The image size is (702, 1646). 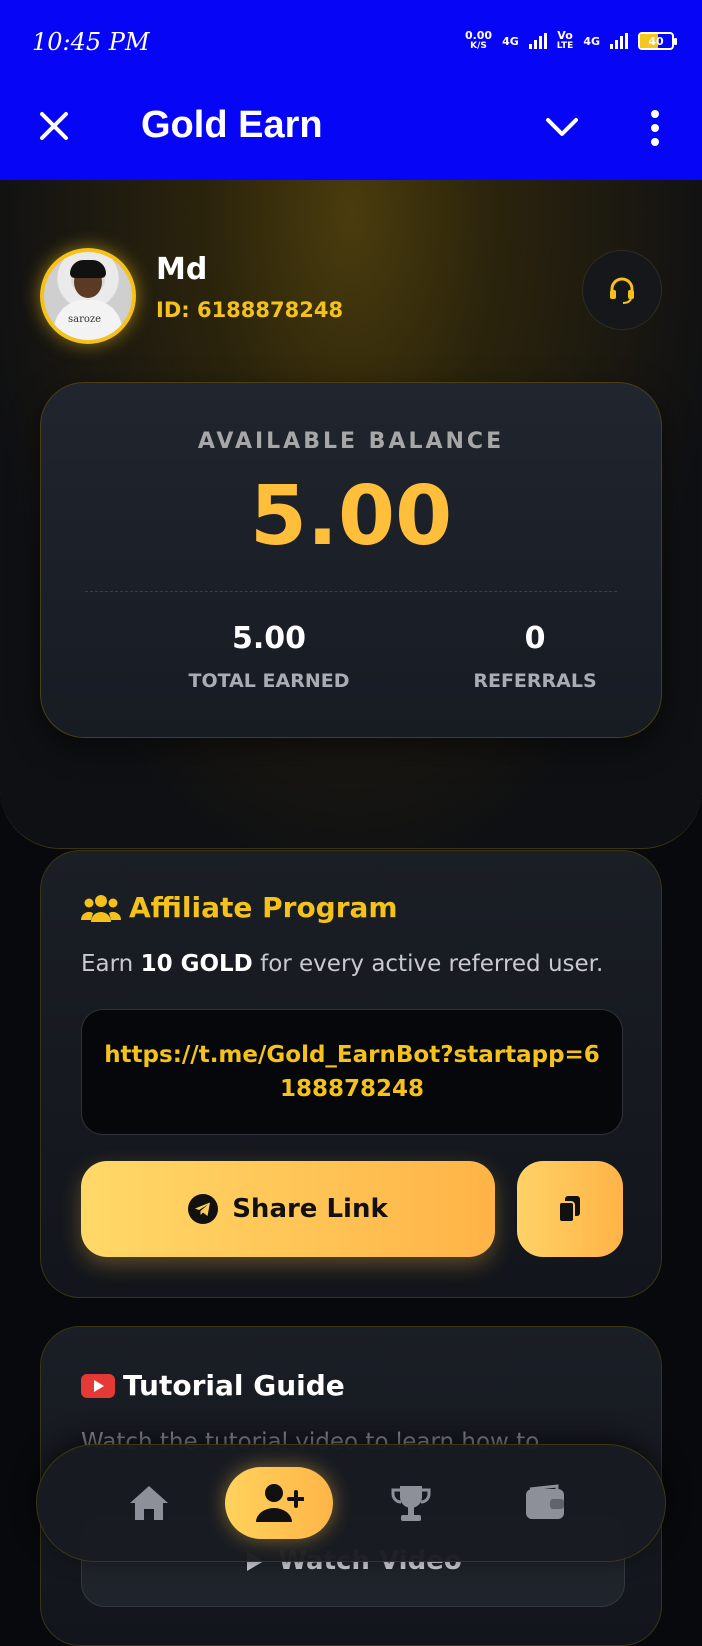 I want to click on avatar-shirt-text: saroze, so click(x=85, y=319).